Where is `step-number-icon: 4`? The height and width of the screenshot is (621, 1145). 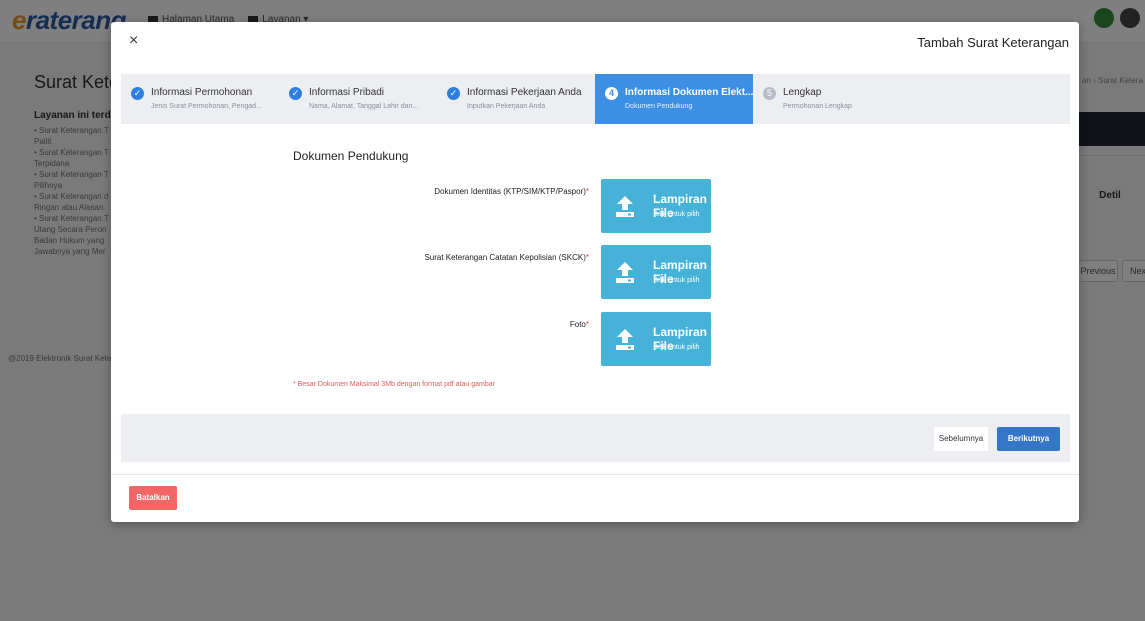 step-number-icon: 4 is located at coordinates (611, 93).